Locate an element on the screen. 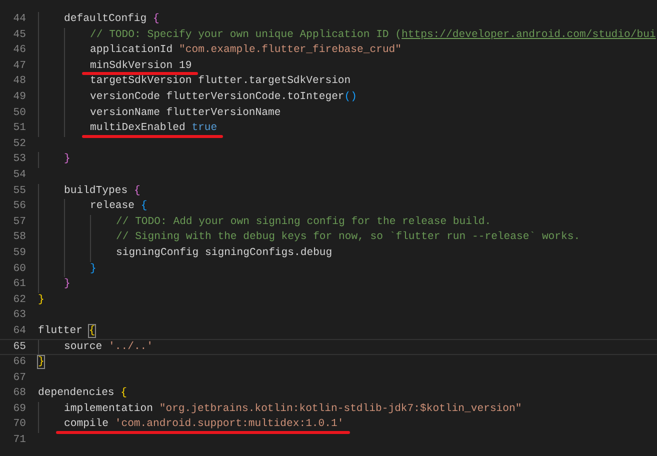  line-number: 61 is located at coordinates (19, 284).